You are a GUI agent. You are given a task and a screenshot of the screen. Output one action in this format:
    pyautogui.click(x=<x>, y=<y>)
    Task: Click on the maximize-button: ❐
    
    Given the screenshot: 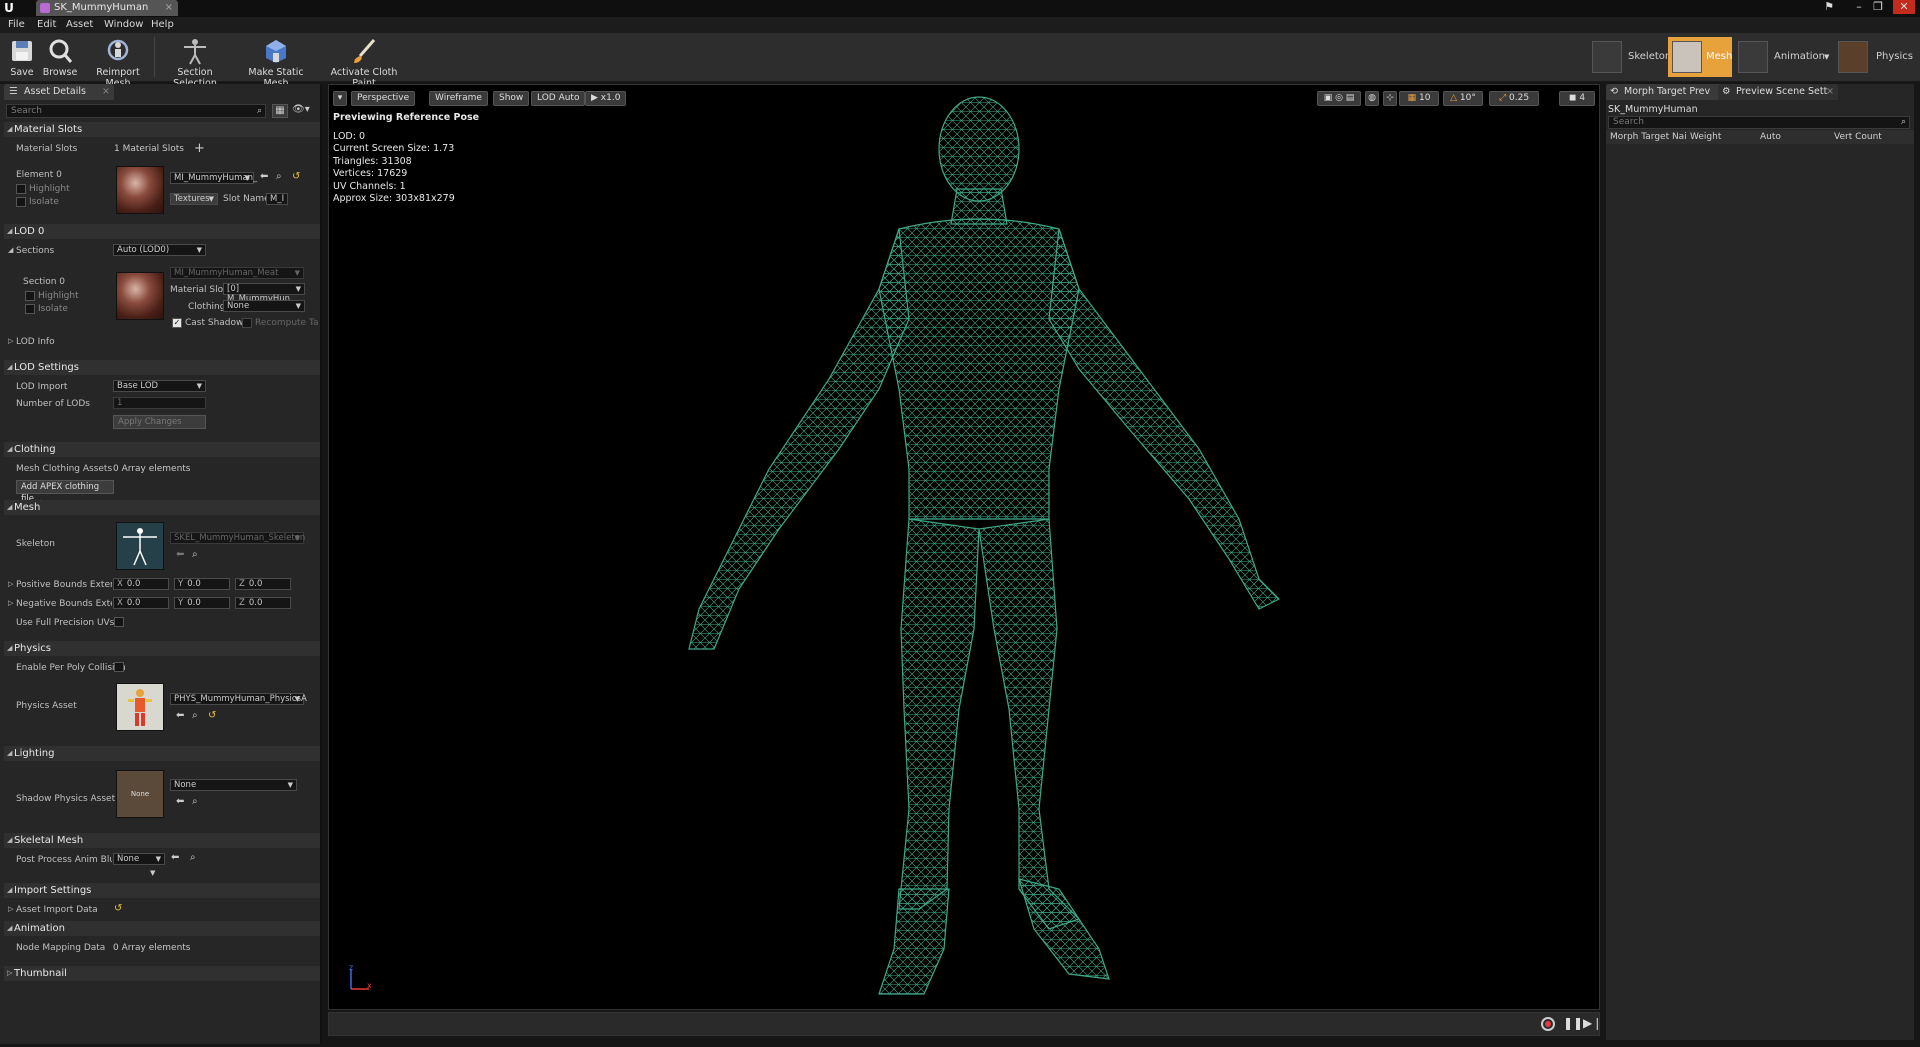 What is the action you would take?
    pyautogui.click(x=1878, y=7)
    